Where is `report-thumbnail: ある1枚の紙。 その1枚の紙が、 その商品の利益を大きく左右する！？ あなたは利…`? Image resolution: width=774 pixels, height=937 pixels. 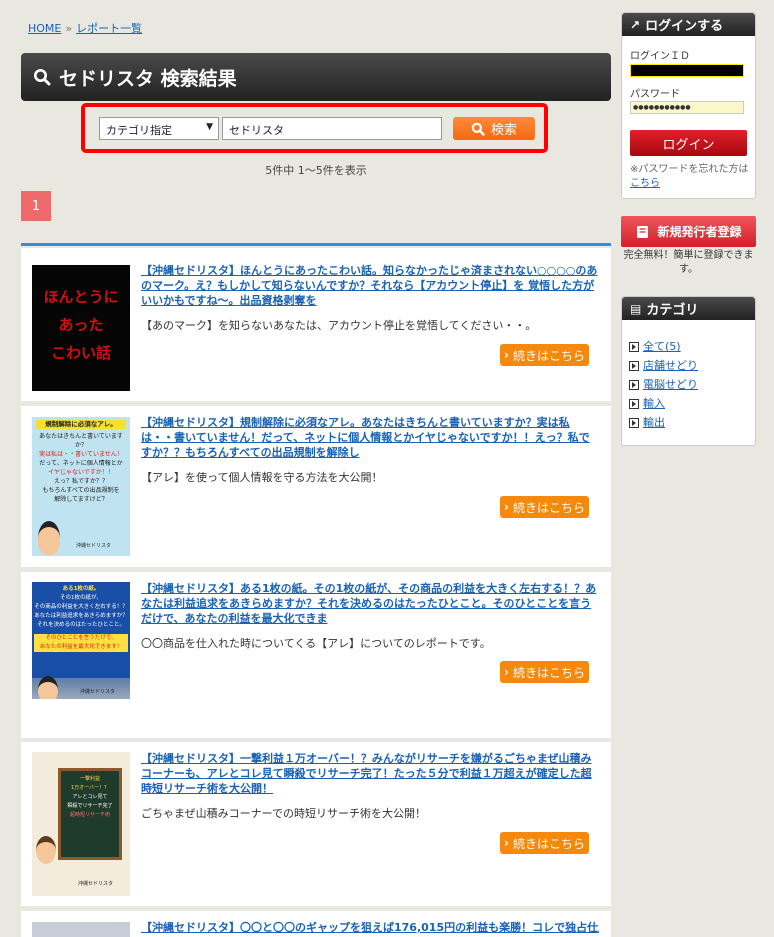
report-thumbnail: ある1枚の紙。 その1枚の紙が、 その商品の利益を大きく左右する！？ あなたは利… is located at coordinates (81, 640).